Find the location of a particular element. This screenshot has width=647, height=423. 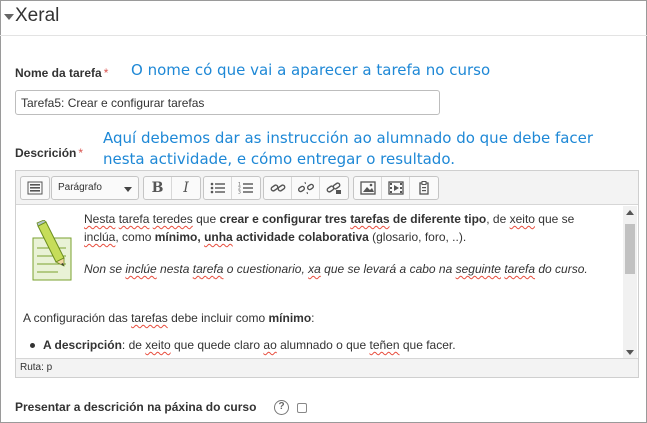

media-group is located at coordinates (396, 188).